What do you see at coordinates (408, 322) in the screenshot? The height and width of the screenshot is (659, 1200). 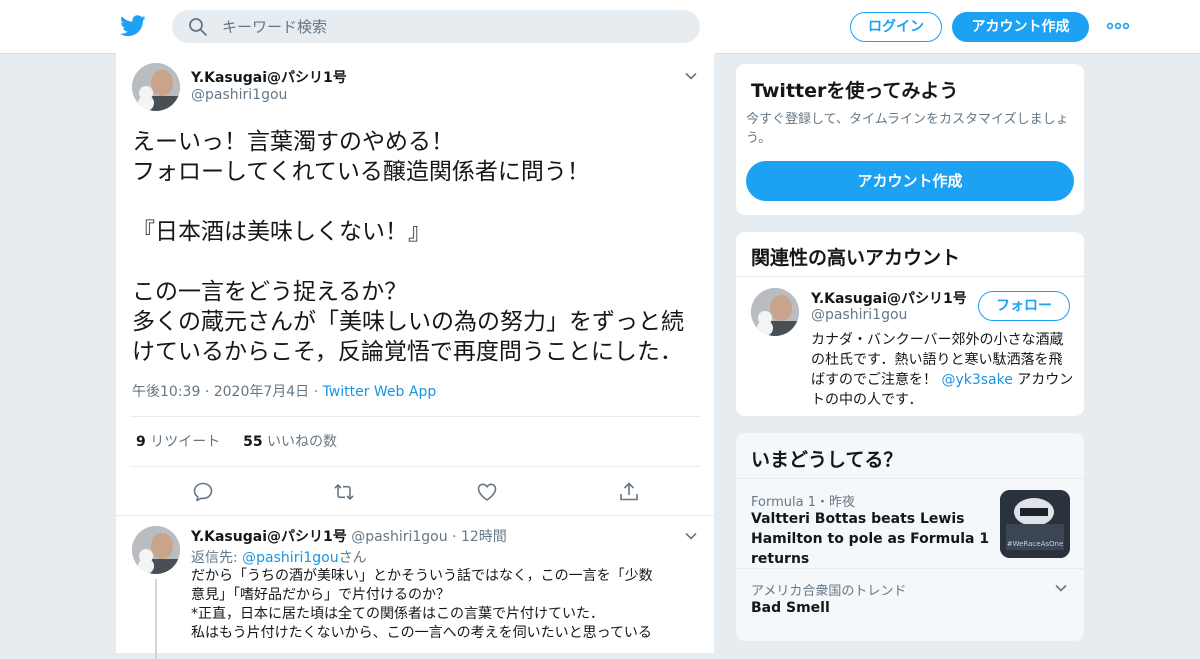 I see `tweet-line: 多くの蔵元さんが「美味しいの為の努力」をずっと続` at bounding box center [408, 322].